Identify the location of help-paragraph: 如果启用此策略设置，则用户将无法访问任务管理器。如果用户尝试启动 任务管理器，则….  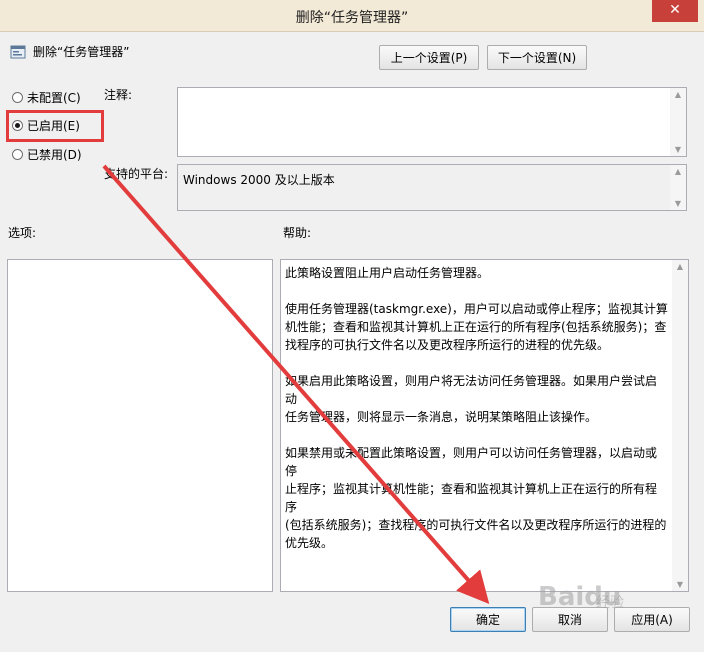
(471, 399).